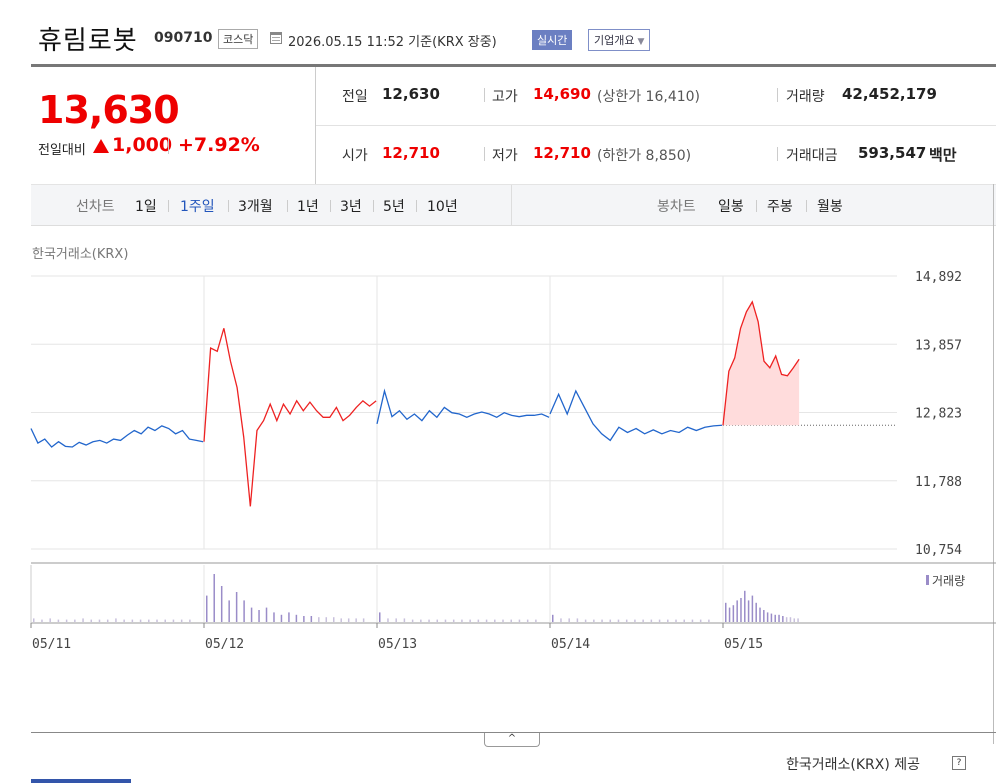 Image resolution: width=996 pixels, height=783 pixels. What do you see at coordinates (81, 781) in the screenshot?
I see `tab-indicator` at bounding box center [81, 781].